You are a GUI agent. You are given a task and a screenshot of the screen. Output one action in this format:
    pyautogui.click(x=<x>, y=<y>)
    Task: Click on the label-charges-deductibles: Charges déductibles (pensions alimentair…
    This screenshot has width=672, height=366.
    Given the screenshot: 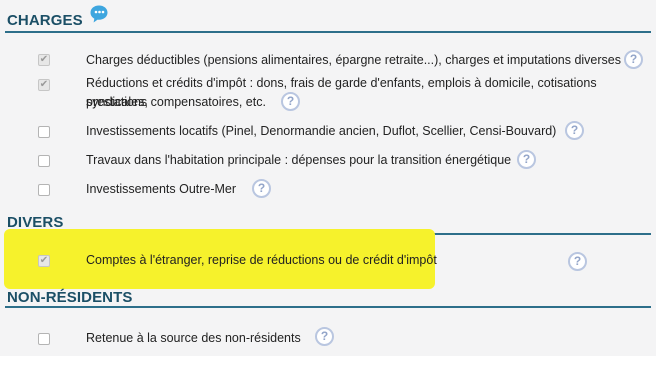 What is the action you would take?
    pyautogui.click(x=353, y=60)
    